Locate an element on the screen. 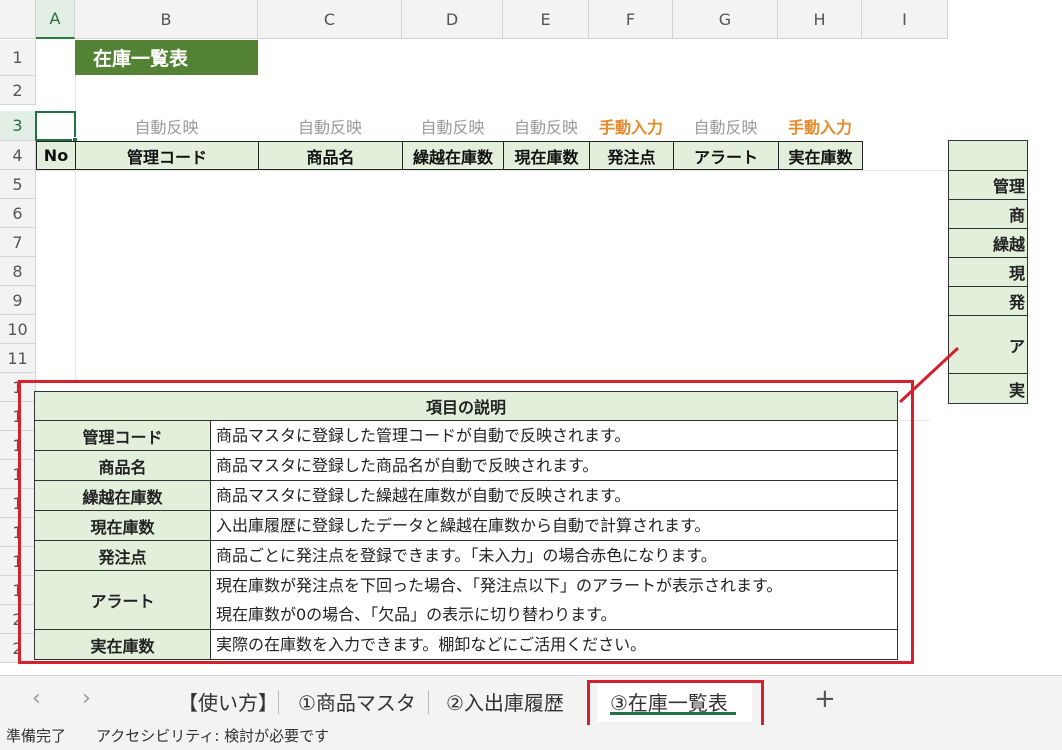 This screenshot has width=1062, height=750. right-table-cell: 繰越 is located at coordinates (988, 243).